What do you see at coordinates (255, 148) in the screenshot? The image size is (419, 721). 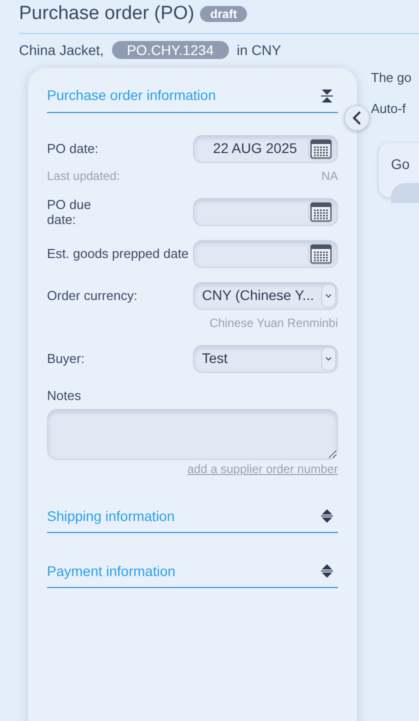 I see `date-value: 22 AUG 2025` at bounding box center [255, 148].